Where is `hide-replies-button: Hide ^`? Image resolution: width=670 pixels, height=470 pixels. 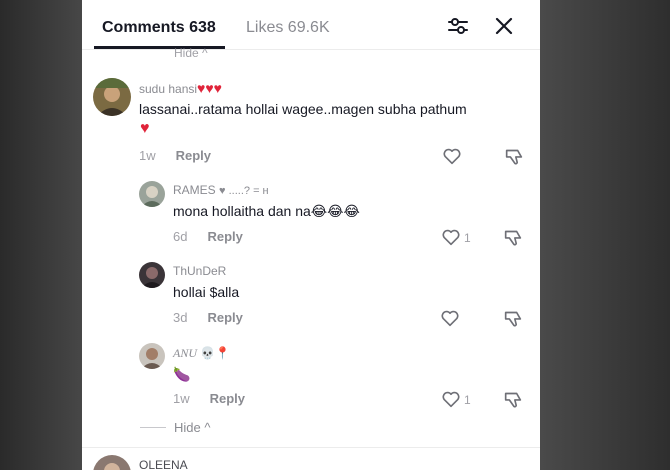
hide-replies-button: Hide ^ is located at coordinates (175, 427).